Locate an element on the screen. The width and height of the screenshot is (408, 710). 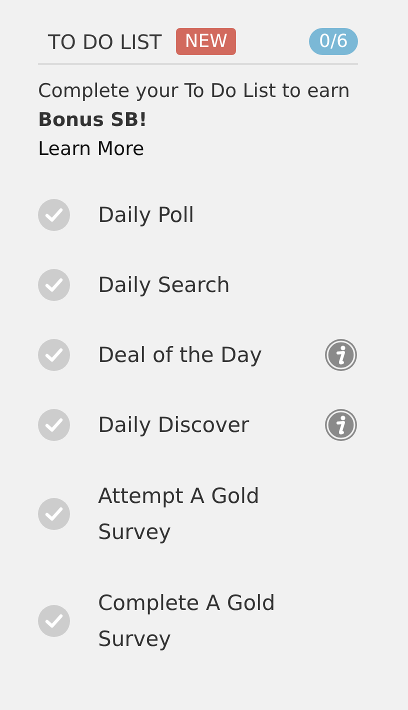
section-title: TO DO LIST is located at coordinates (105, 42).